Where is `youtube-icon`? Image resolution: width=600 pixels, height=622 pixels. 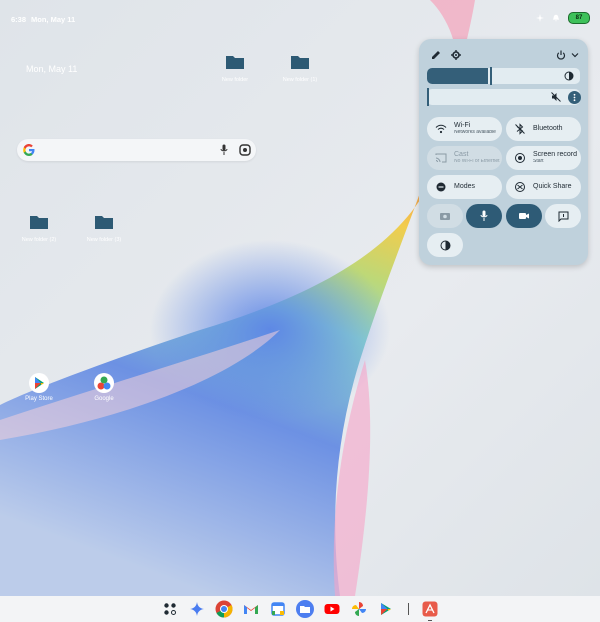
youtube-icon is located at coordinates (332, 609).